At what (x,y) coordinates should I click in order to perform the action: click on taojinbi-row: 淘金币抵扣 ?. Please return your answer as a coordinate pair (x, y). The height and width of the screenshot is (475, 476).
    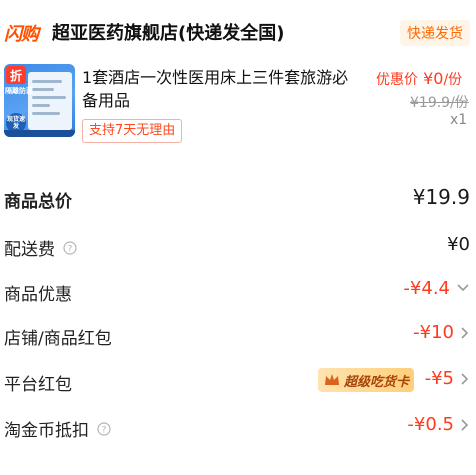
    Looking at the image, I should click on (57, 428).